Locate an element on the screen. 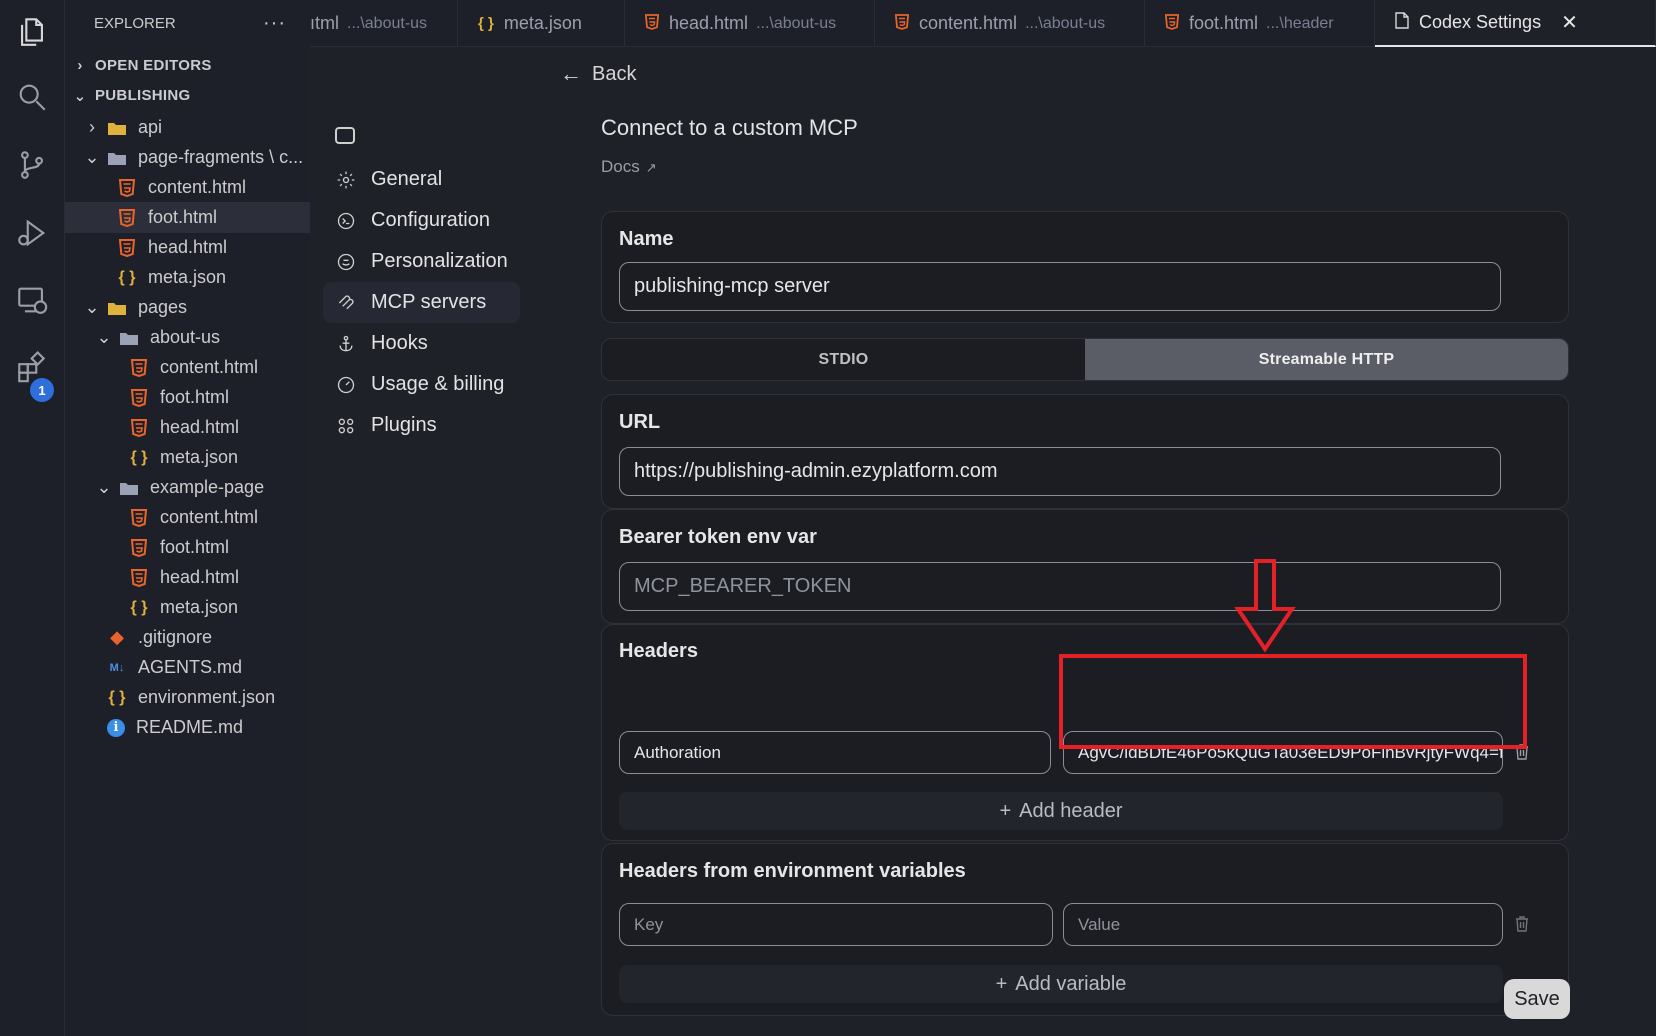  url-input: https://publishing-admin.ezyplatform.com is located at coordinates (1060, 471).